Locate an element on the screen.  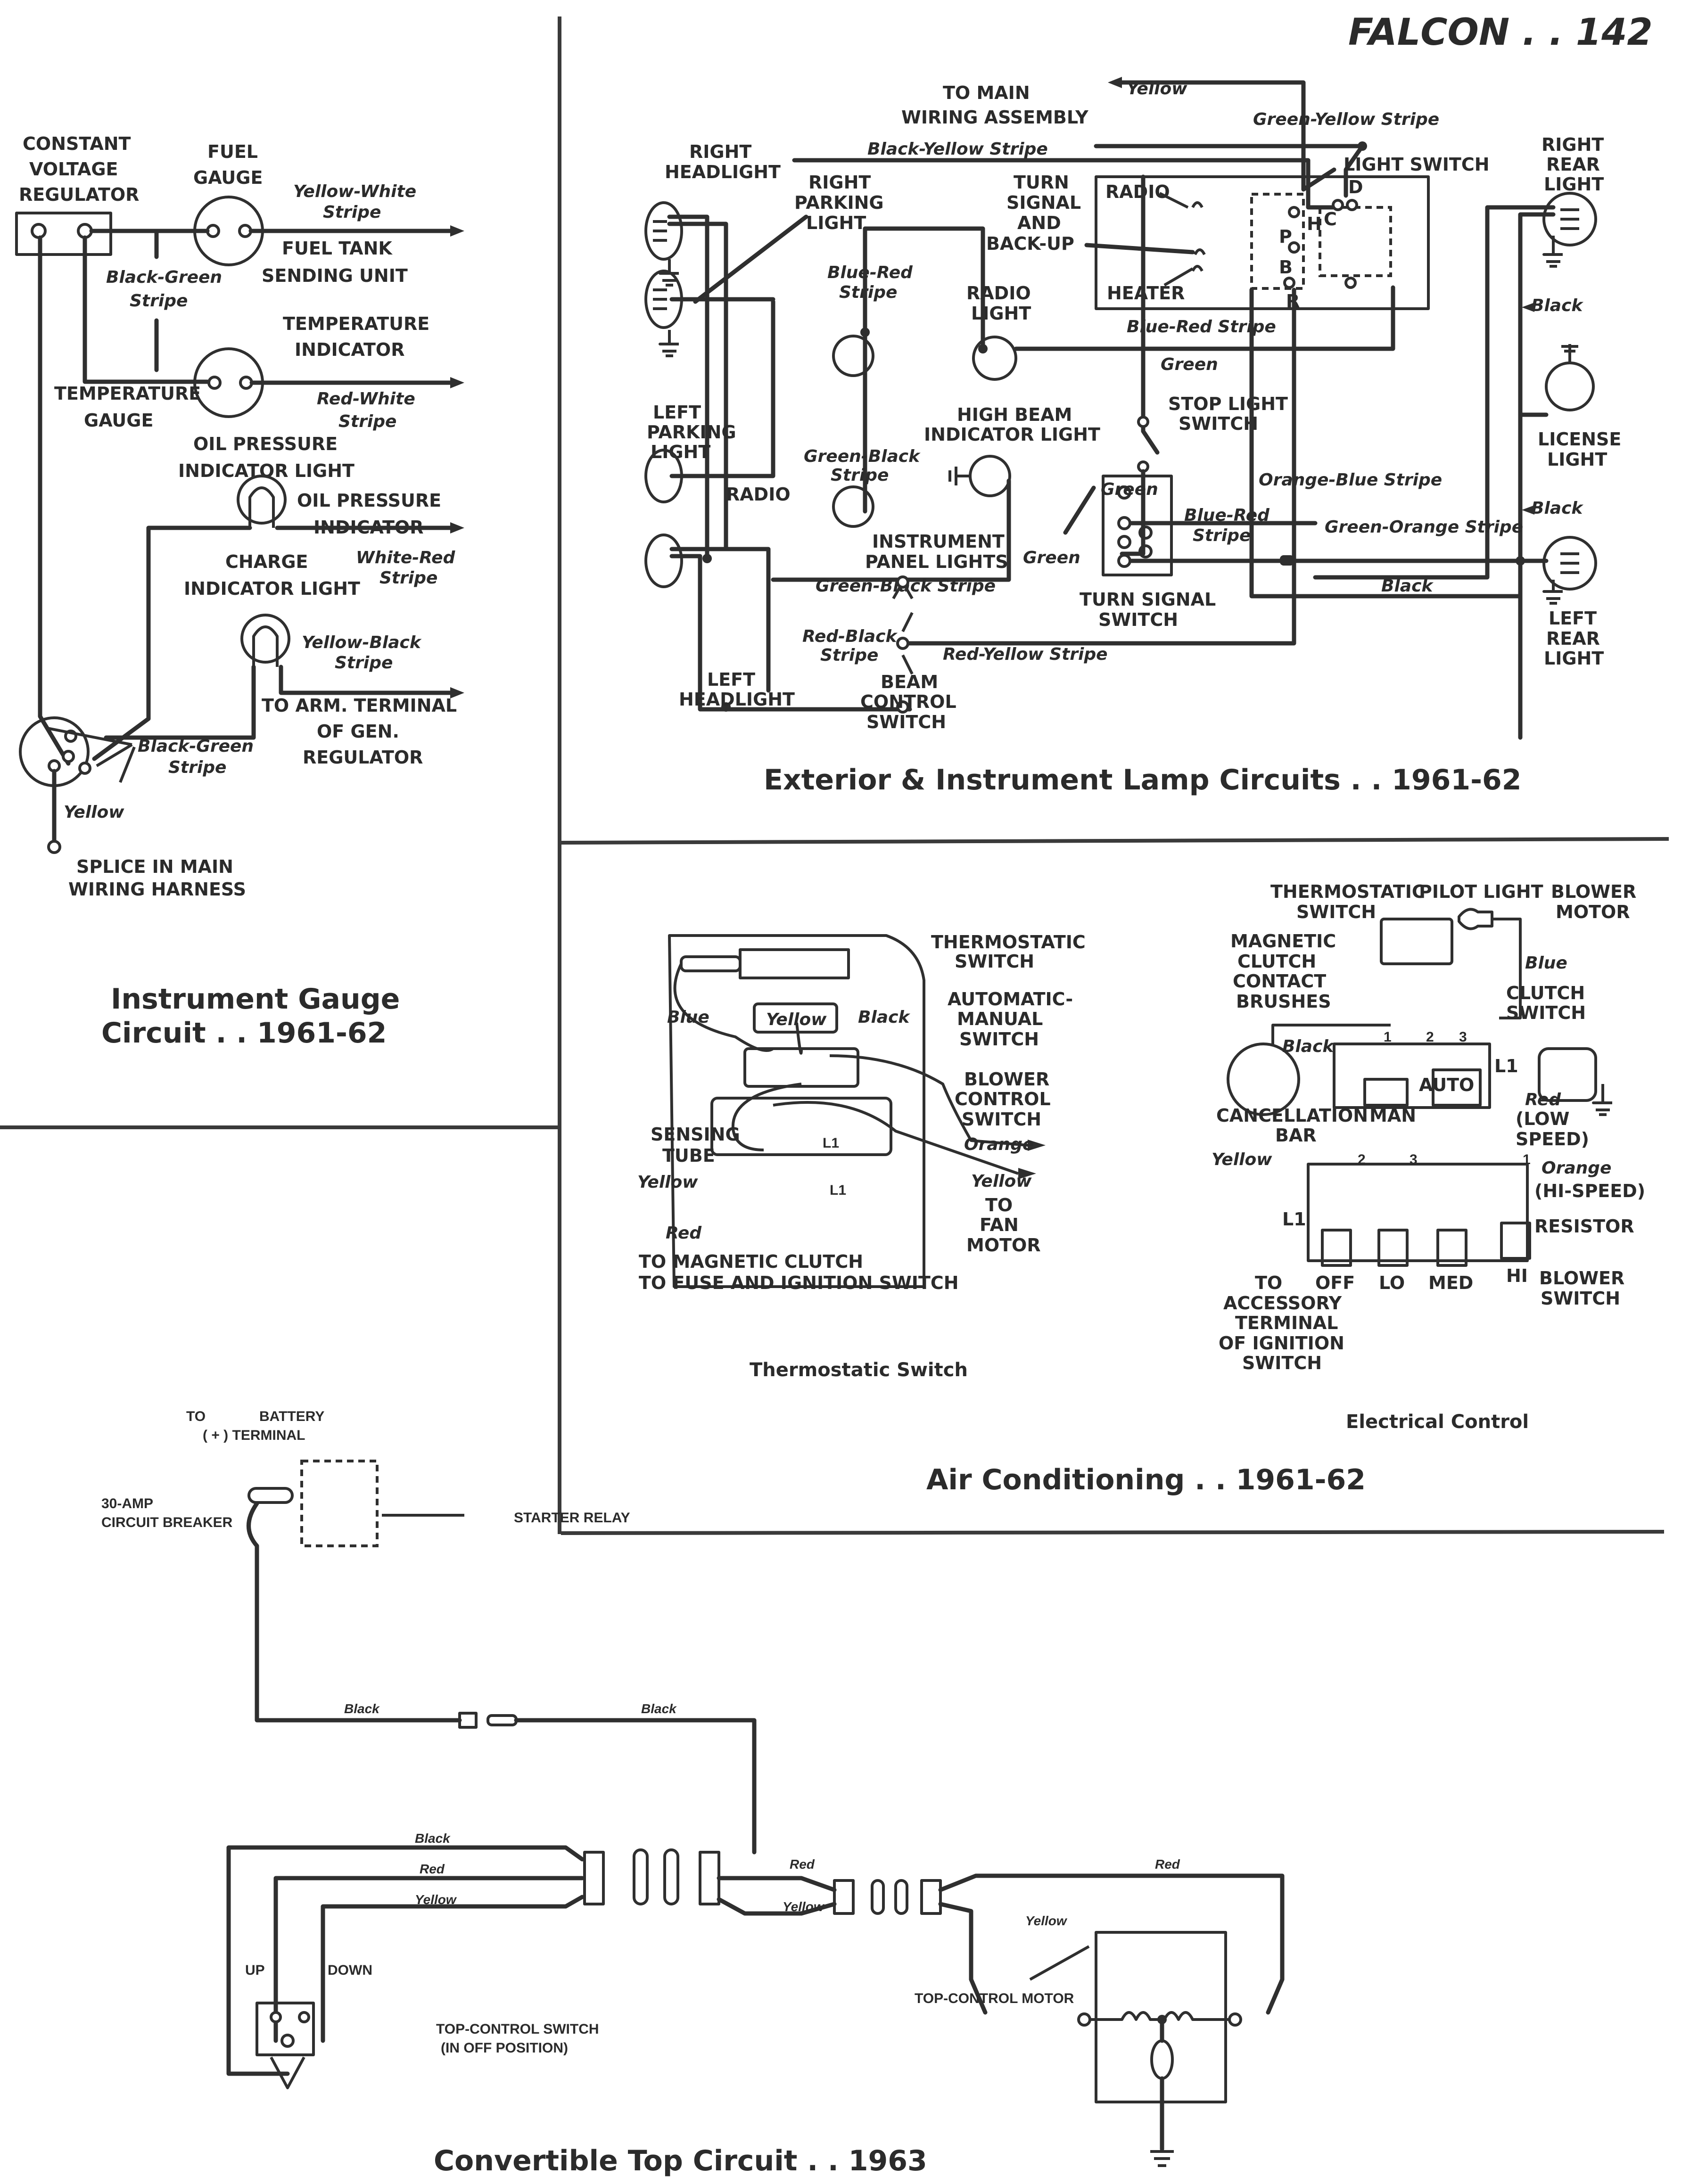
wire-label: Green-Orange Stripe is located at coordinates (1424, 527).